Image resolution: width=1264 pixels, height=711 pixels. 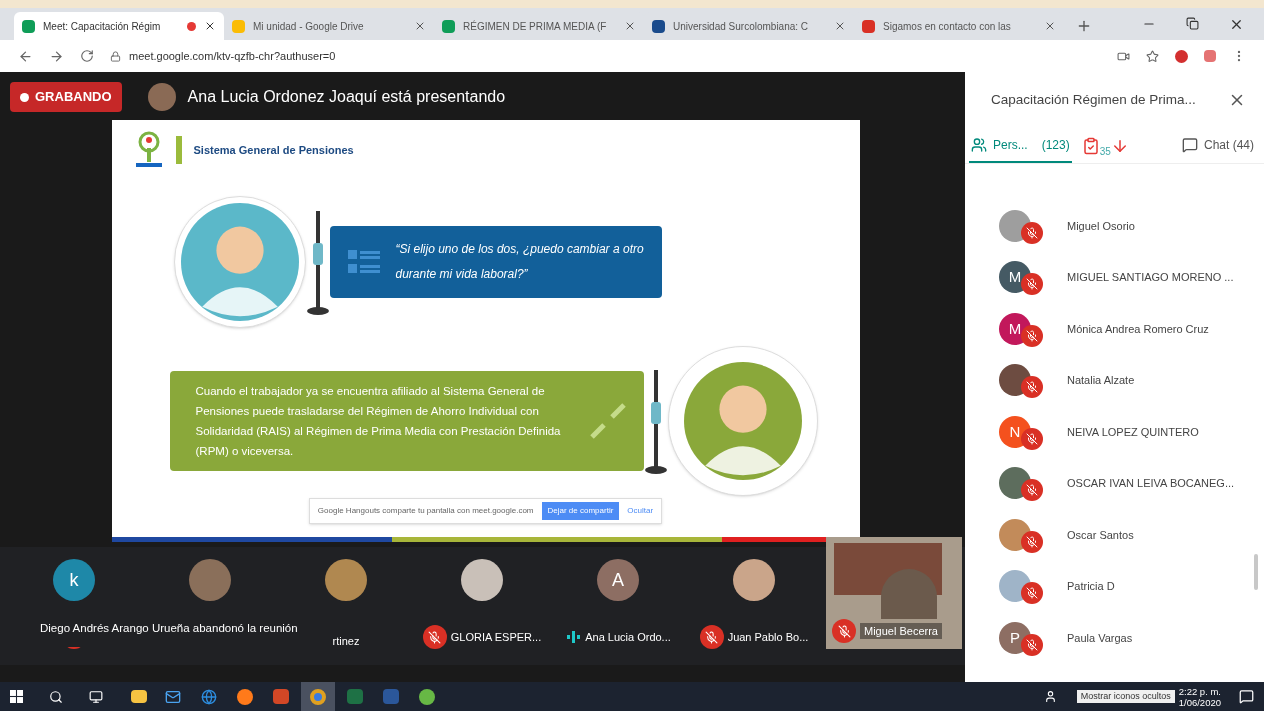 I want to click on participant-row: Miguel Osorio, so click(x=1114, y=226).